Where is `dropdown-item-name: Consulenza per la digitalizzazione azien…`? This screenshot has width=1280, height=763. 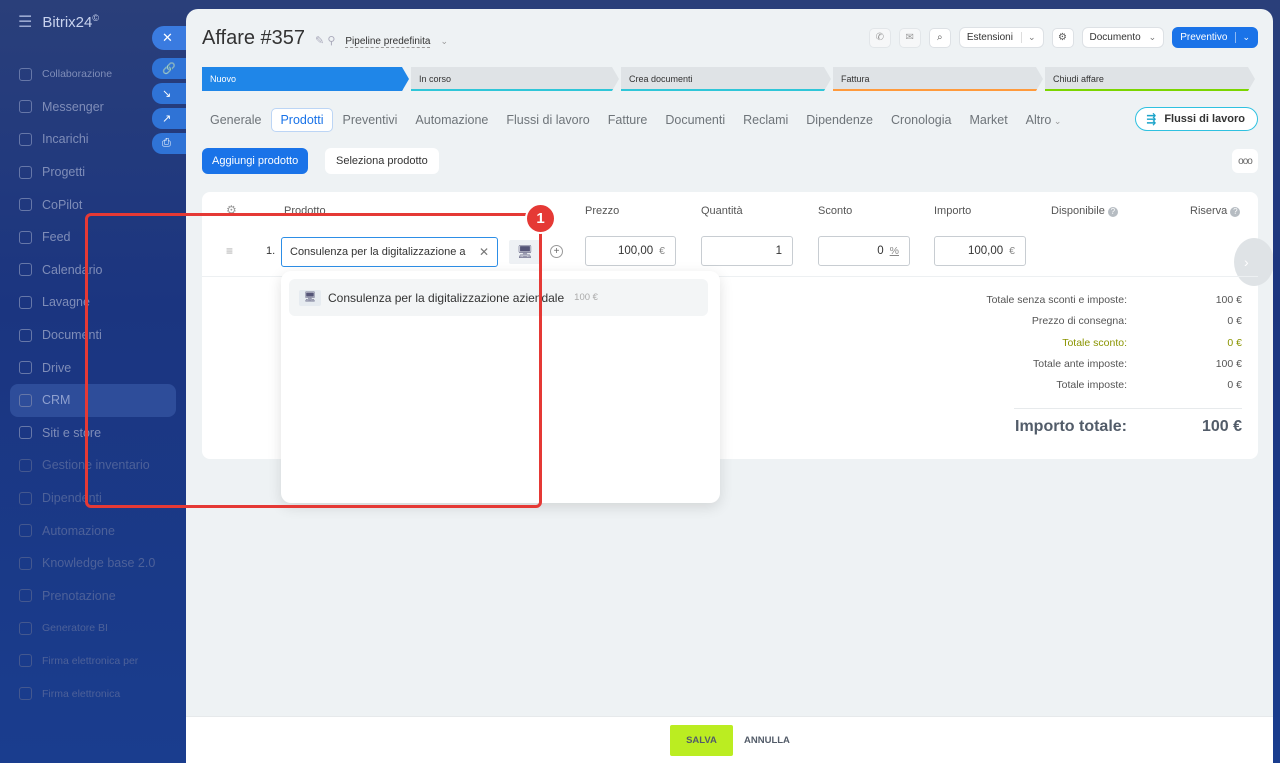 dropdown-item-name: Consulenza per la digitalizzazione azien… is located at coordinates (446, 297).